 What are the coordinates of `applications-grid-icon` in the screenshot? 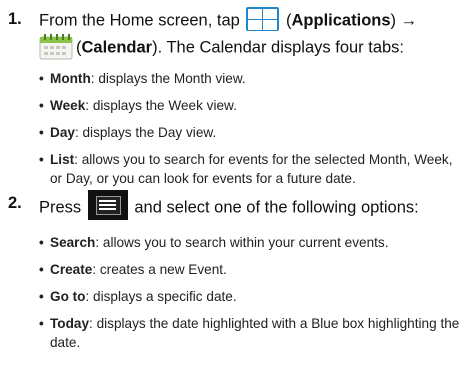 It's located at (263, 19).